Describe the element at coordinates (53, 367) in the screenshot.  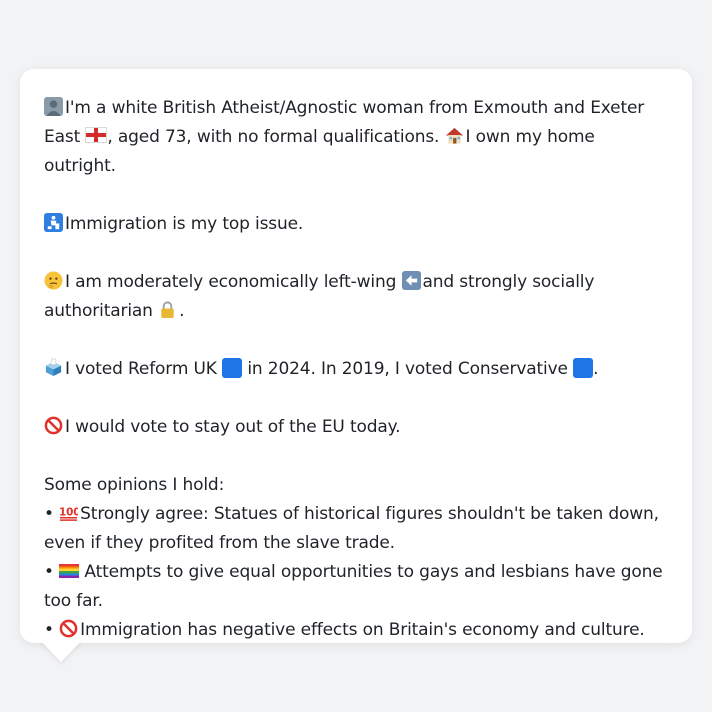
I see `ballot-box-icon` at that location.